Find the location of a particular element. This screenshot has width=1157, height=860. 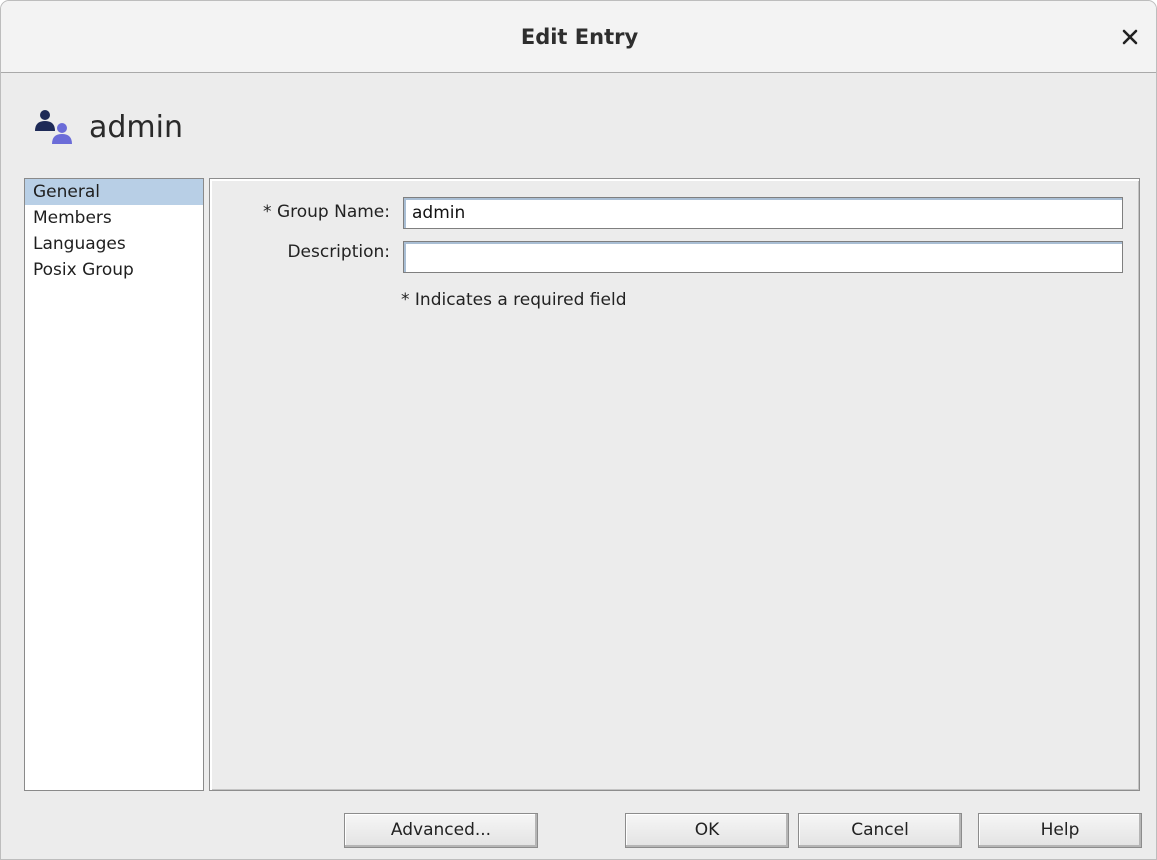

group-icon is located at coordinates (53, 127).